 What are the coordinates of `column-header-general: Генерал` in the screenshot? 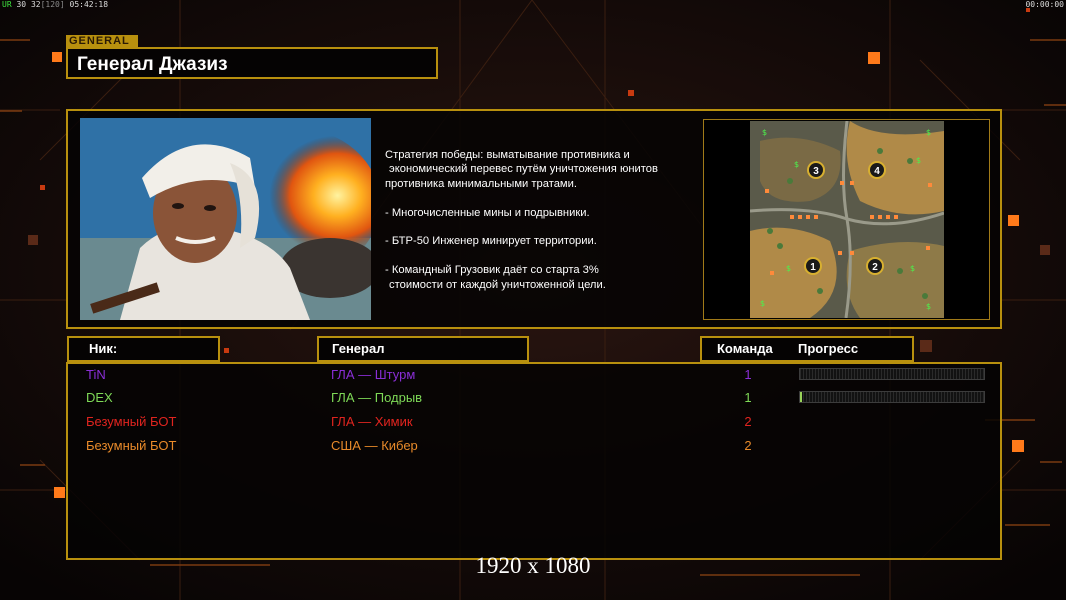 It's located at (423, 349).